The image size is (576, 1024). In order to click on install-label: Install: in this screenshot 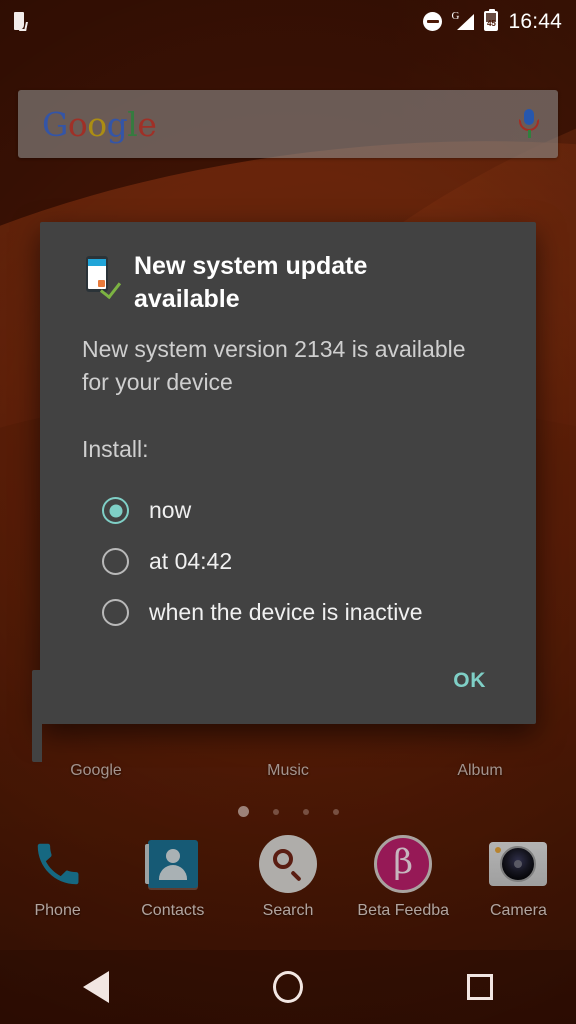, I will do `click(115, 449)`.